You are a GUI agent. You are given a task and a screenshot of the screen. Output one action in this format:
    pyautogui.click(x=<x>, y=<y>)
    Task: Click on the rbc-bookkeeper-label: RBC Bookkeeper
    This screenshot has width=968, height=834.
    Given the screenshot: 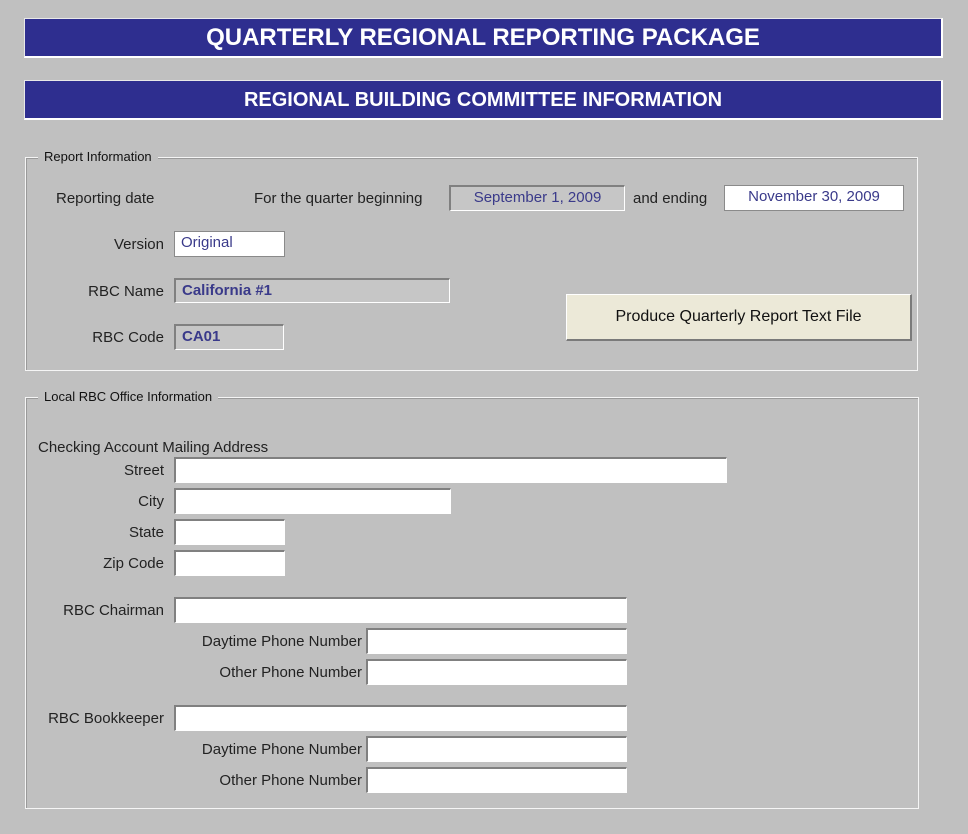 What is the action you would take?
    pyautogui.click(x=106, y=718)
    